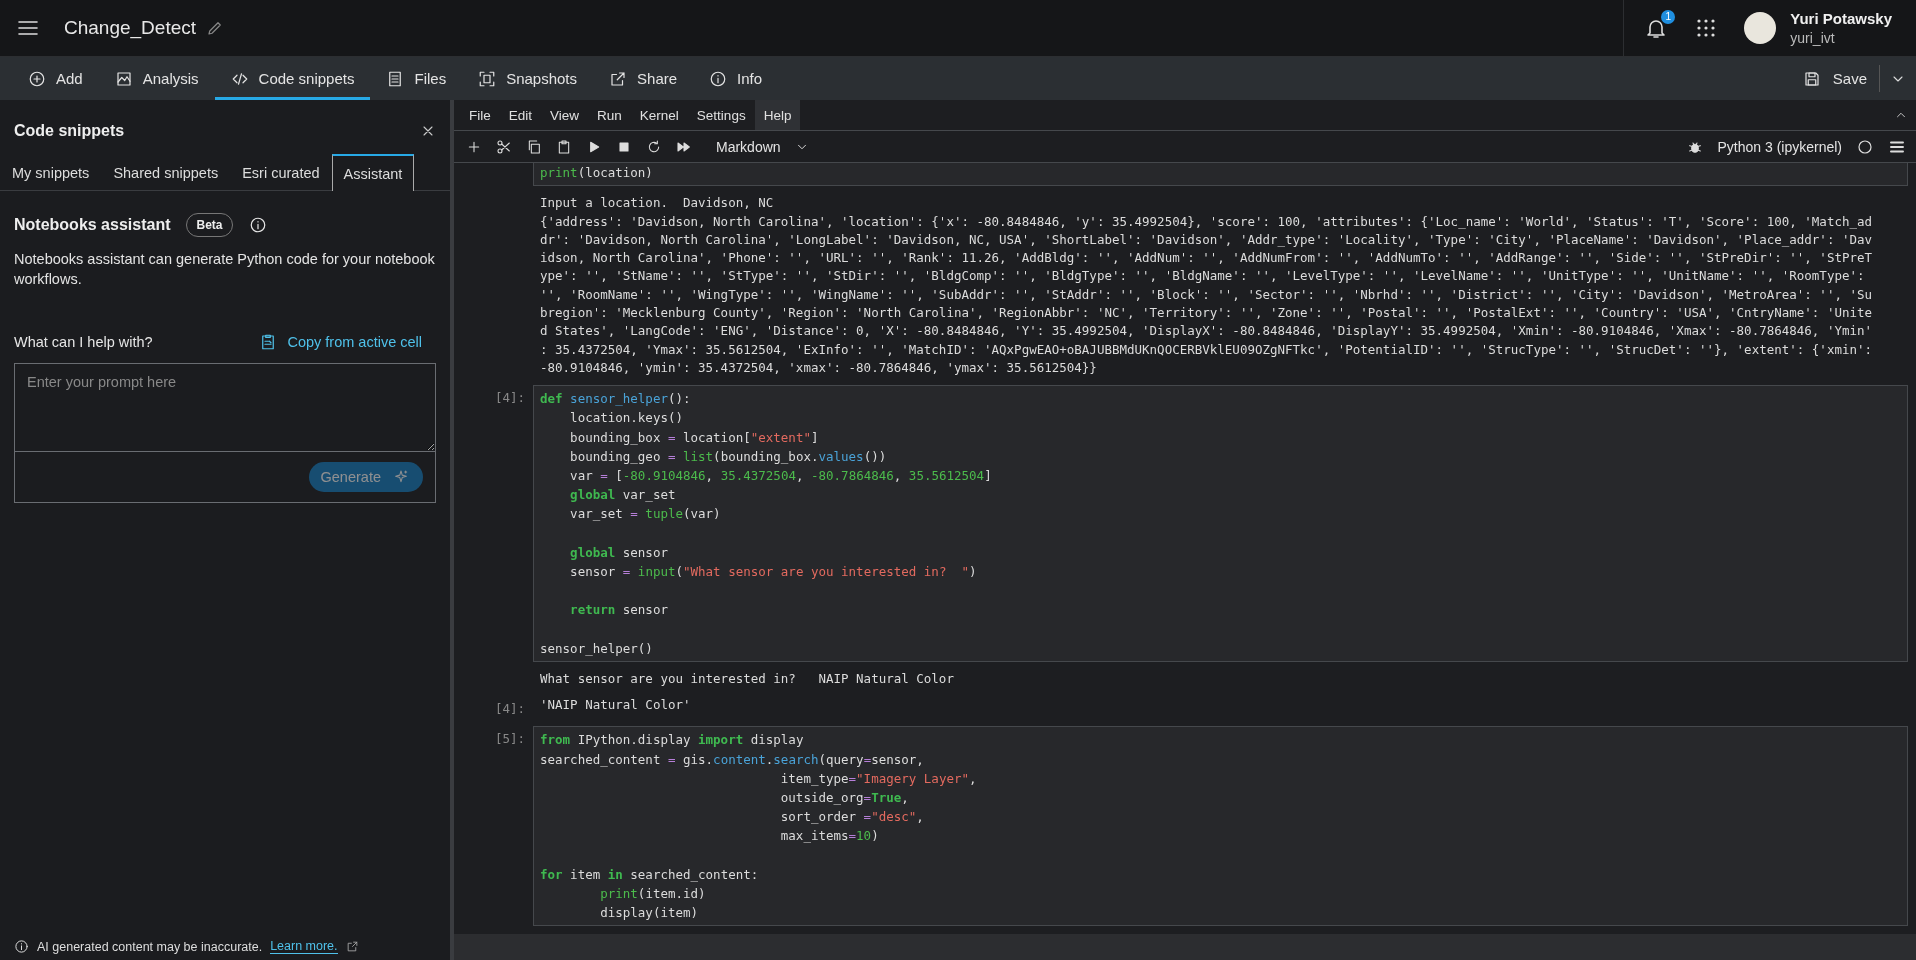 The image size is (1916, 960). I want to click on menu-item: Run, so click(609, 115).